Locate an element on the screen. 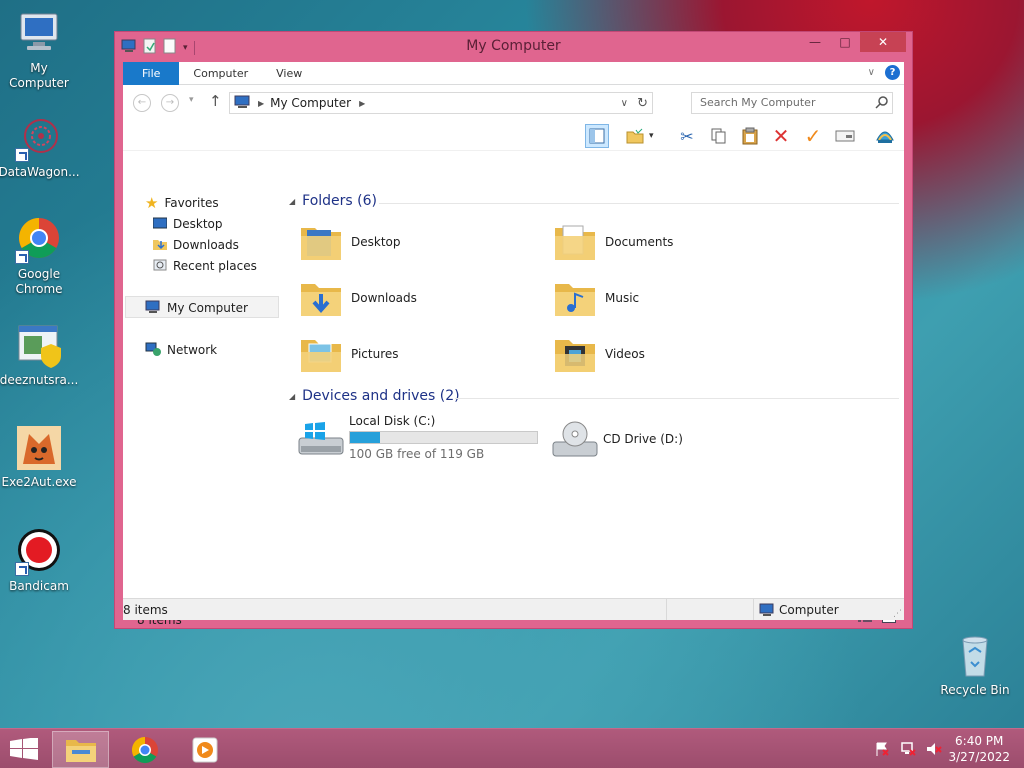 The height and width of the screenshot is (768, 1024). resize-grip-icon: ⋰ is located at coordinates (897, 614).